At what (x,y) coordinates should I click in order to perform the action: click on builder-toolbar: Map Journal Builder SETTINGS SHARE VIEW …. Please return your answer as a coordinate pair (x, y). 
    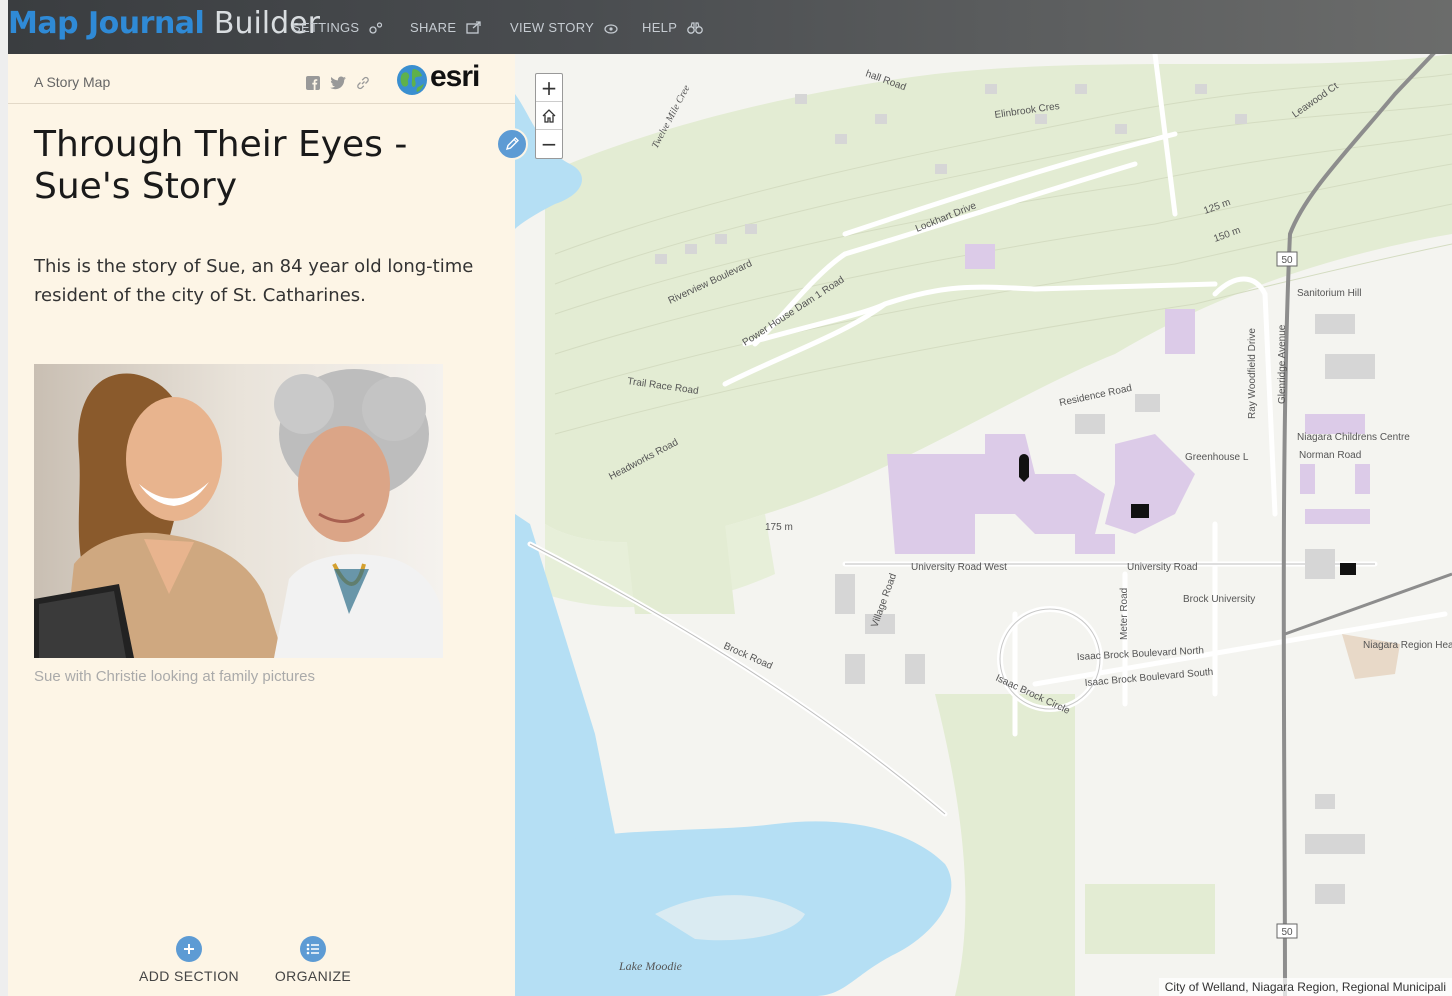
    Looking at the image, I should click on (726, 27).